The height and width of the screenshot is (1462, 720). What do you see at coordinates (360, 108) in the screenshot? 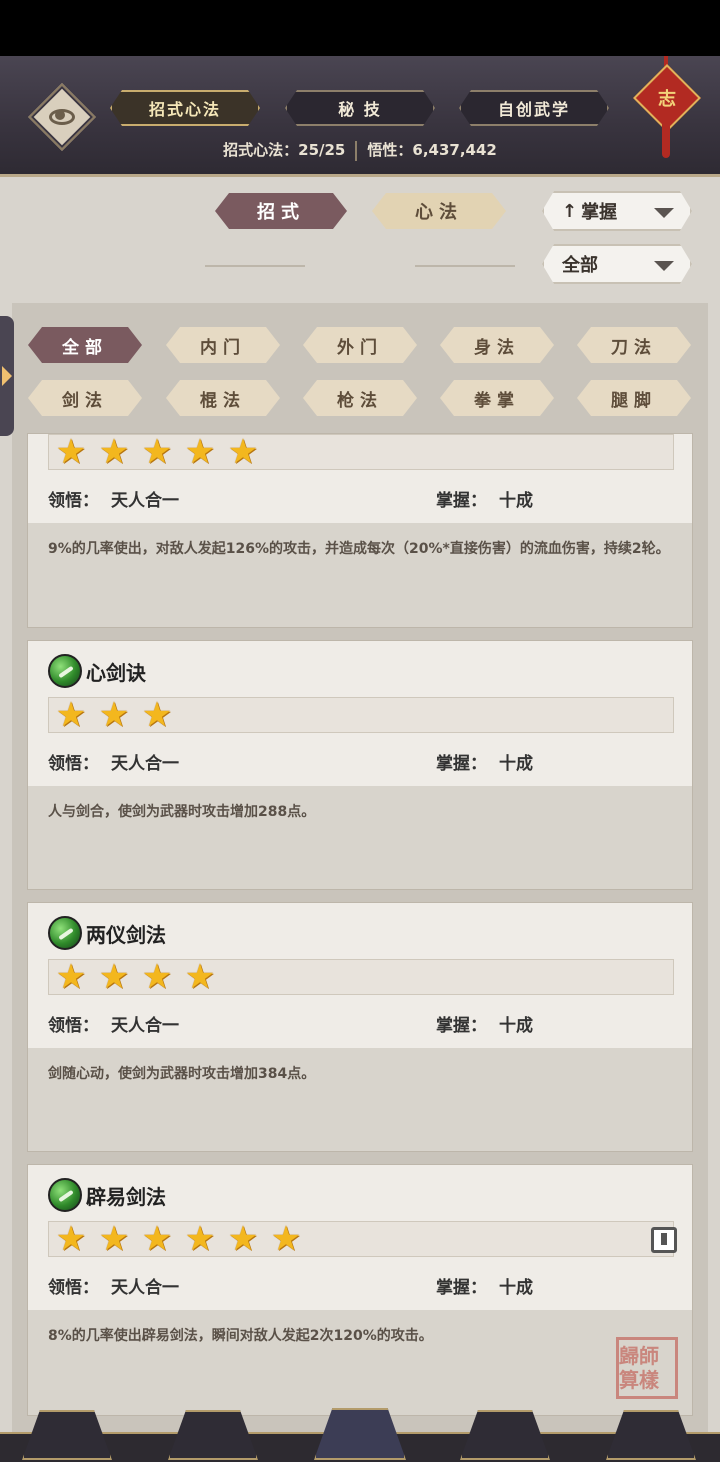
I see `tab-secret-skills: 秘 技` at bounding box center [360, 108].